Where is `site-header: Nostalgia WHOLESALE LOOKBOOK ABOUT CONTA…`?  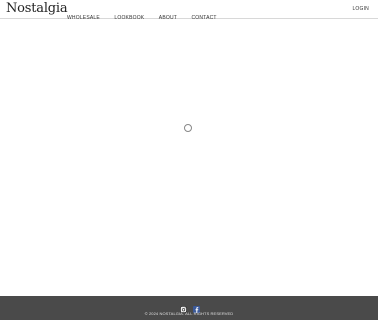
site-header: Nostalgia WHOLESALE LOOKBOOK ABOUT CONTA… is located at coordinates (189, 10).